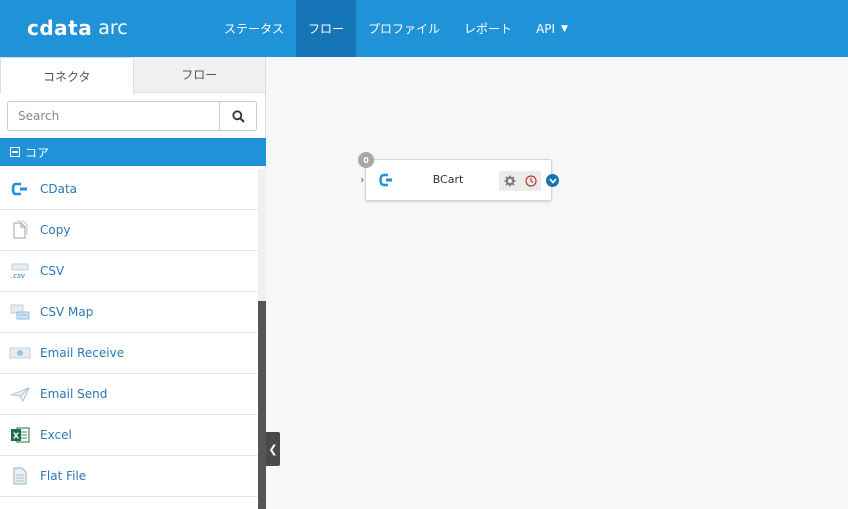  What do you see at coordinates (18, 276) in the screenshot?
I see `svg-text: .csv` at bounding box center [18, 276].